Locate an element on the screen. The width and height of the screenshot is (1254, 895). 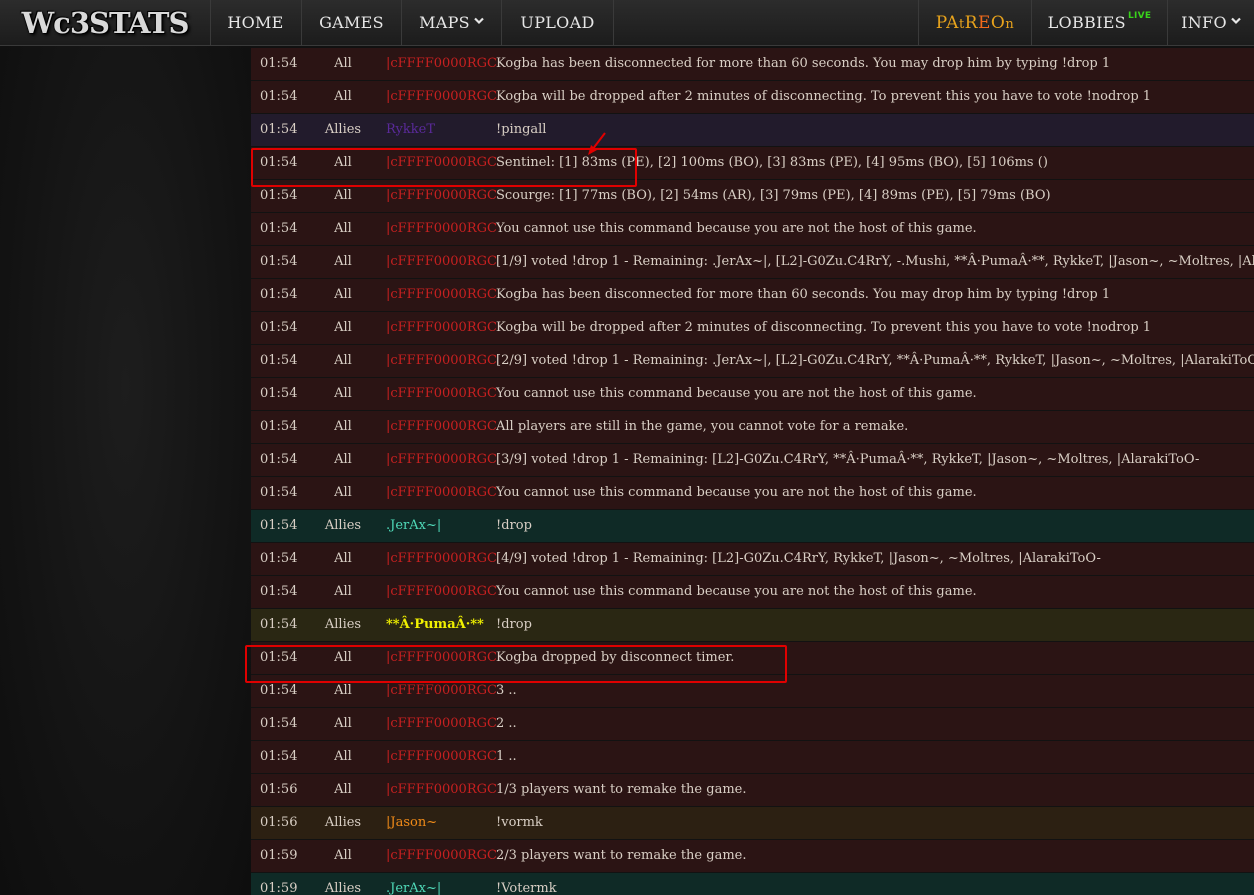
patreon-letter: P is located at coordinates (941, 22).